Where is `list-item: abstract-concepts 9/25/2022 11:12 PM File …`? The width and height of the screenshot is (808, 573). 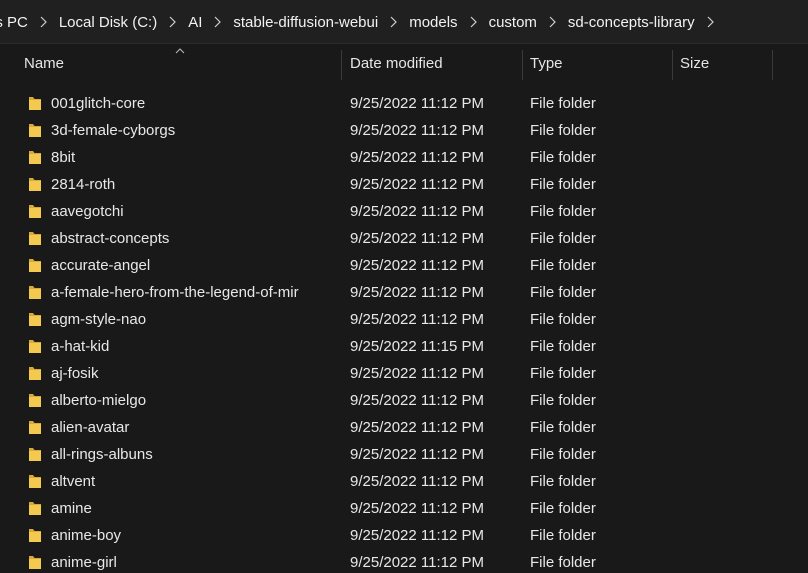
list-item: abstract-concepts 9/25/2022 11:12 PM File … is located at coordinates (404, 238).